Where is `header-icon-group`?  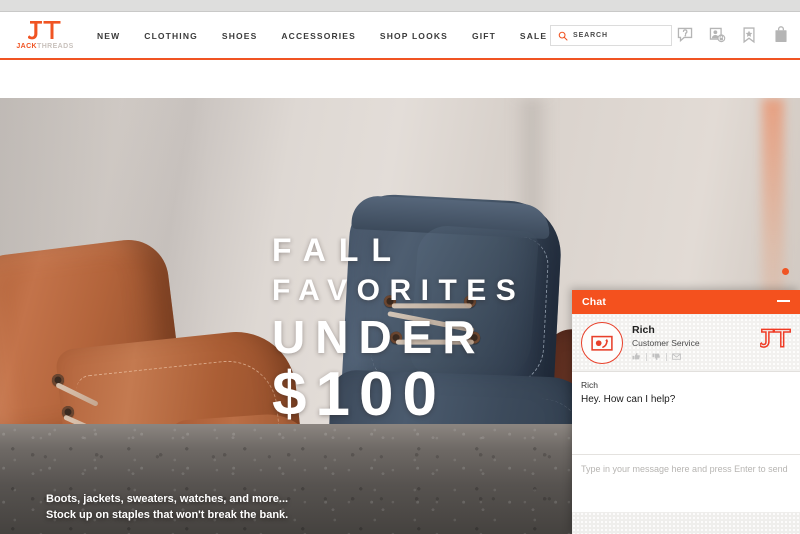
header-icon-group is located at coordinates (733, 35).